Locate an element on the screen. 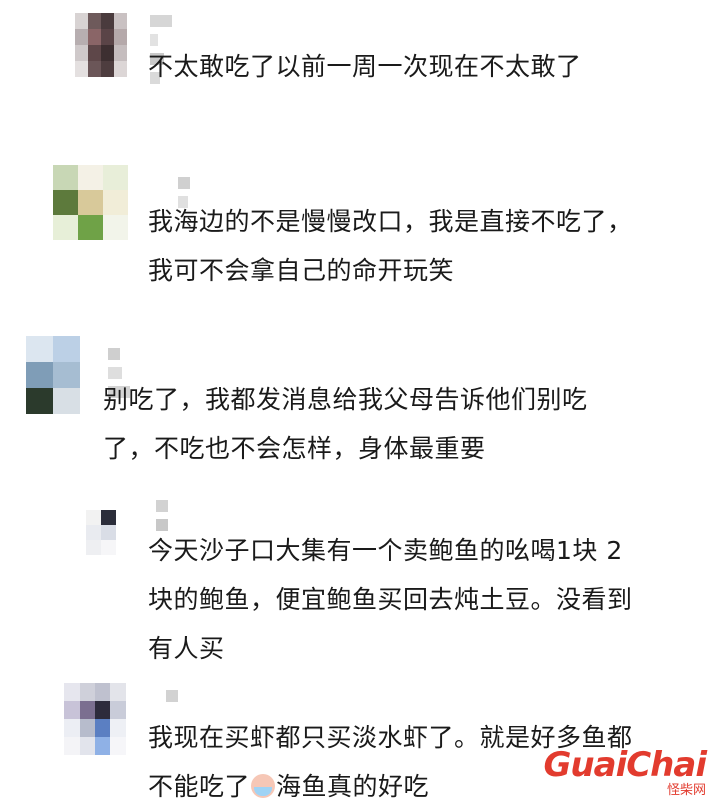 The image size is (712, 811). laughing-cry-emoji is located at coordinates (263, 786).